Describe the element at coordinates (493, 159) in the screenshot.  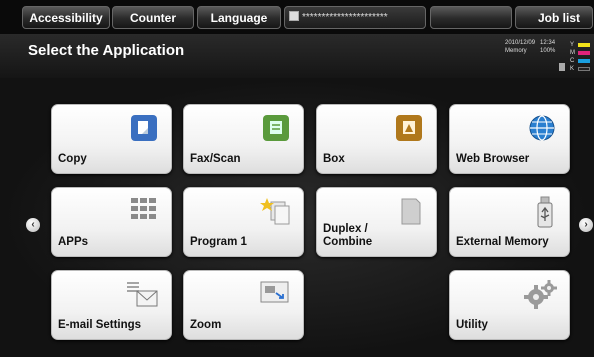
I see `app-web-browser-label: Web Browser` at that location.